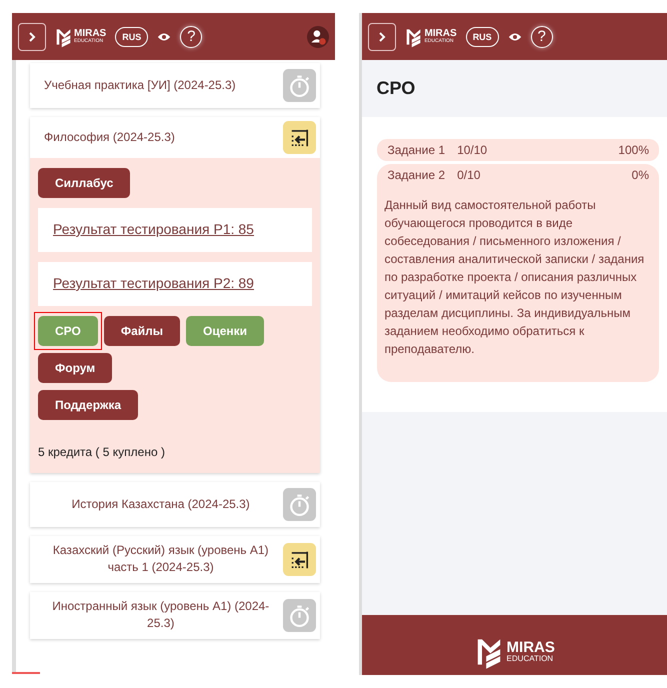 The width and height of the screenshot is (667, 688). What do you see at coordinates (161, 559) in the screenshot?
I see `course-title: Казахский (Русский) язык (уровень А1) часть 1 (2024-25.3)` at bounding box center [161, 559].